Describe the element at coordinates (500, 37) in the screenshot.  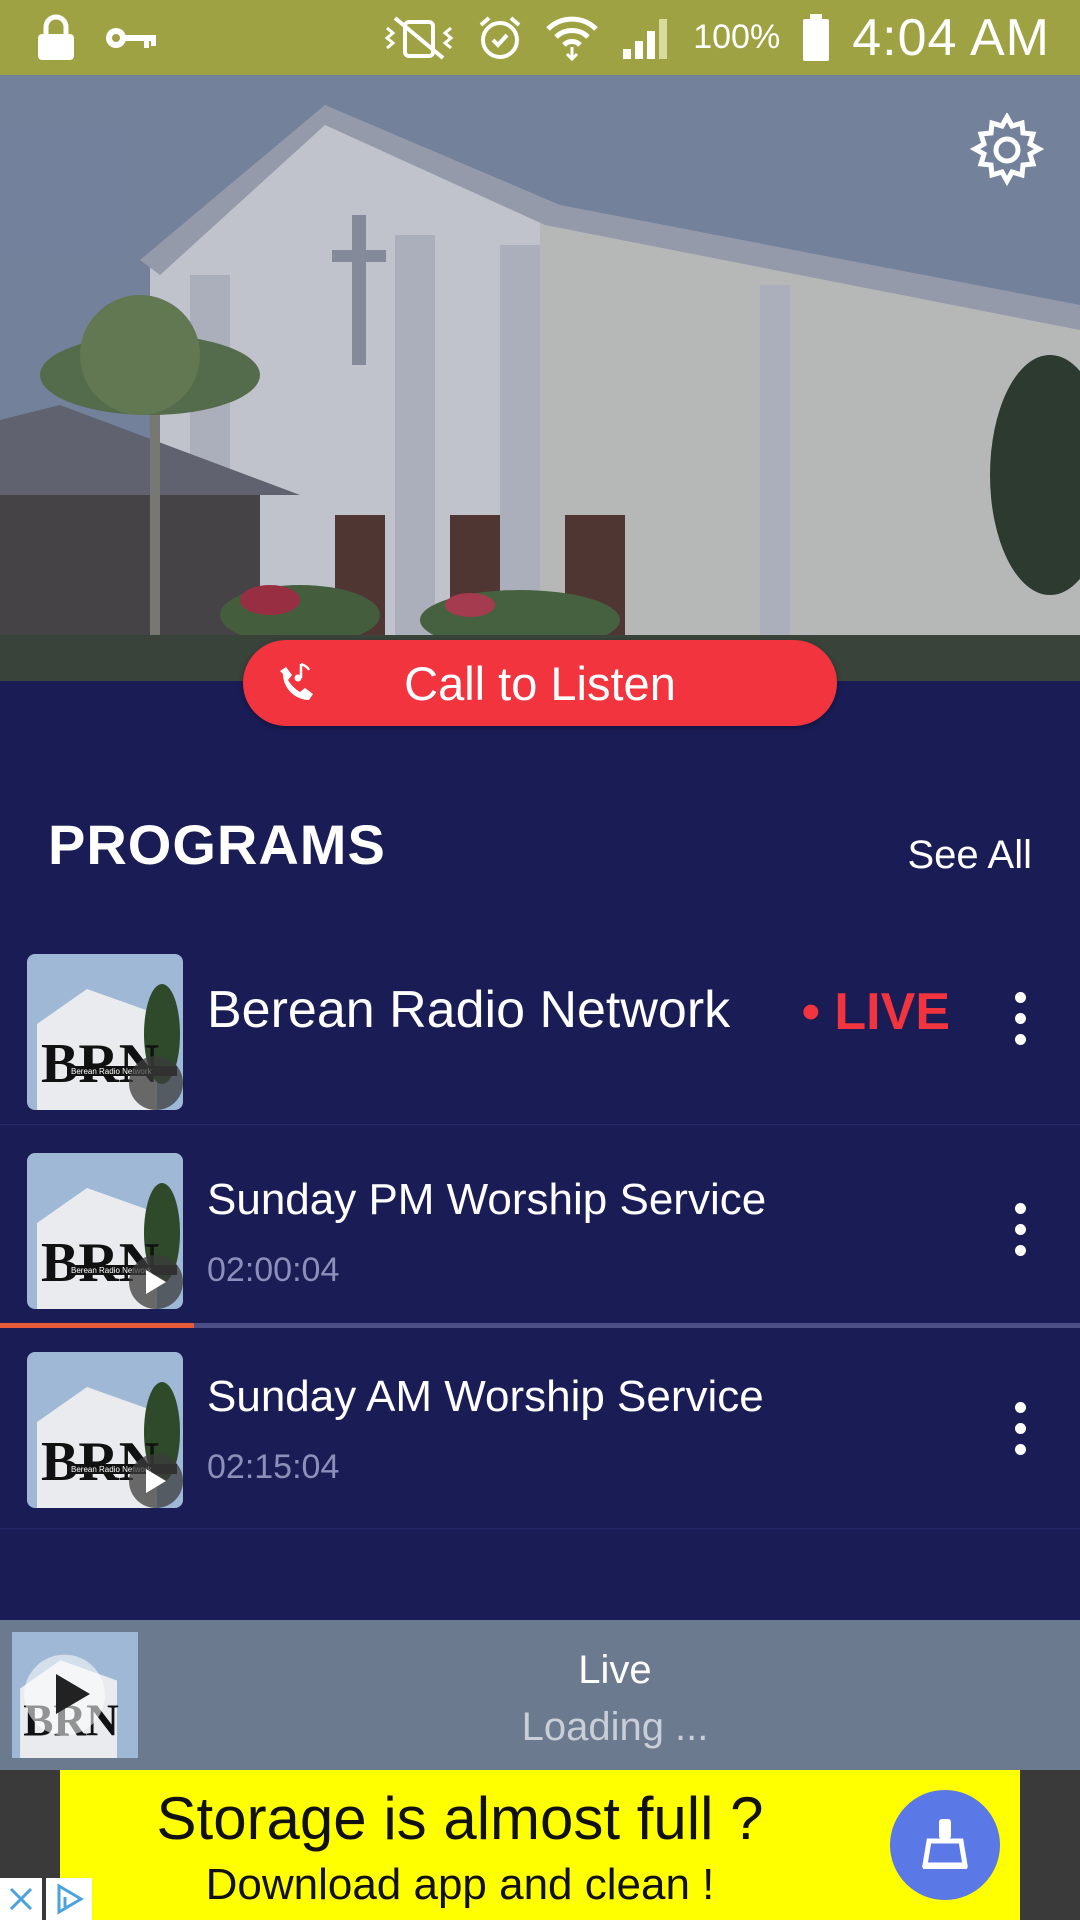
I see `alarm-icon` at that location.